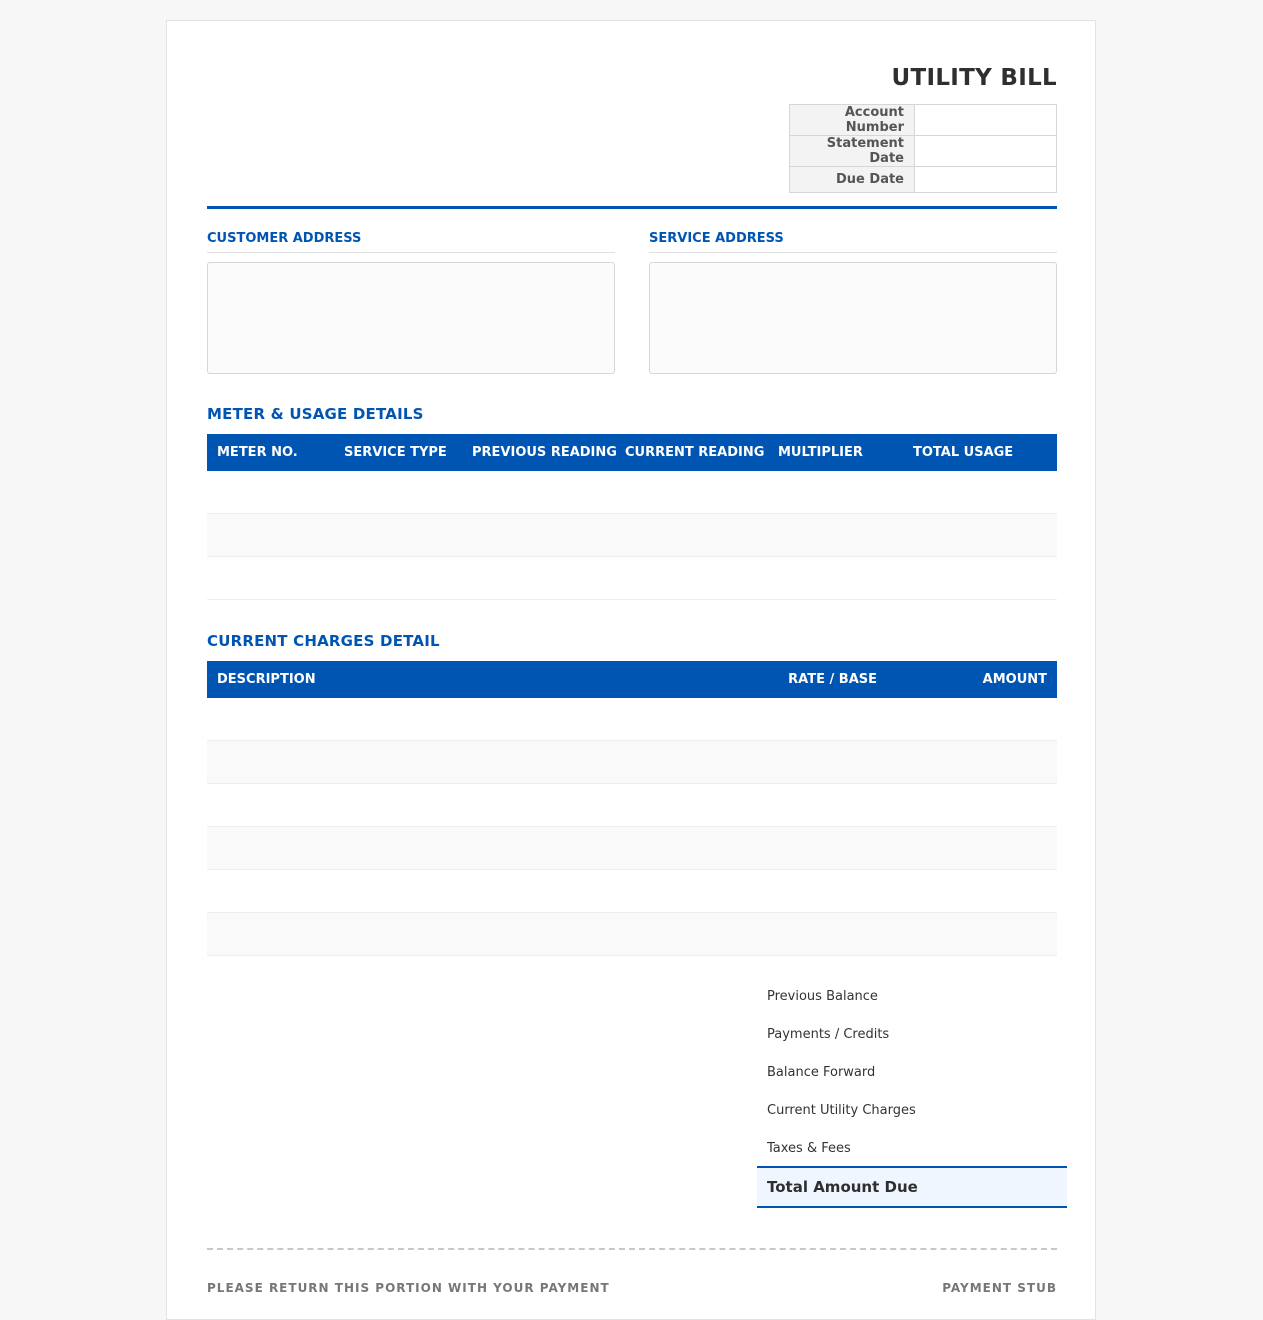 The height and width of the screenshot is (1320, 1263). What do you see at coordinates (912, 1187) in the screenshot?
I see `total-amount-due: Total Amount Due` at bounding box center [912, 1187].